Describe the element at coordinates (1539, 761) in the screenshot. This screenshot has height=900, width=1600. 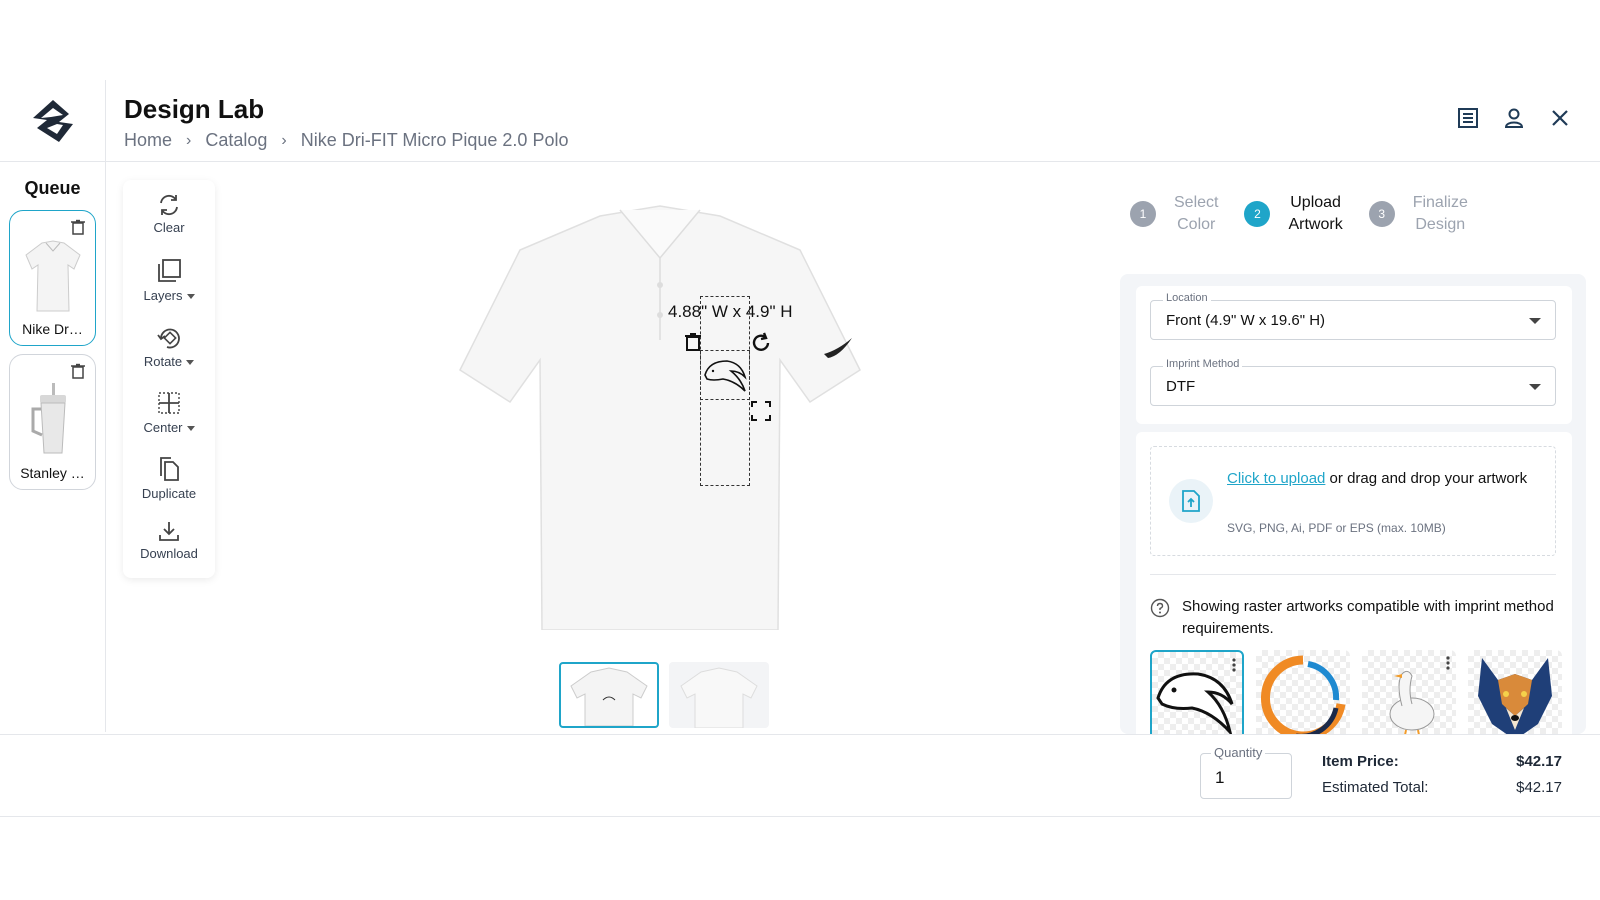
I see `item-price-value: $42.17` at that location.